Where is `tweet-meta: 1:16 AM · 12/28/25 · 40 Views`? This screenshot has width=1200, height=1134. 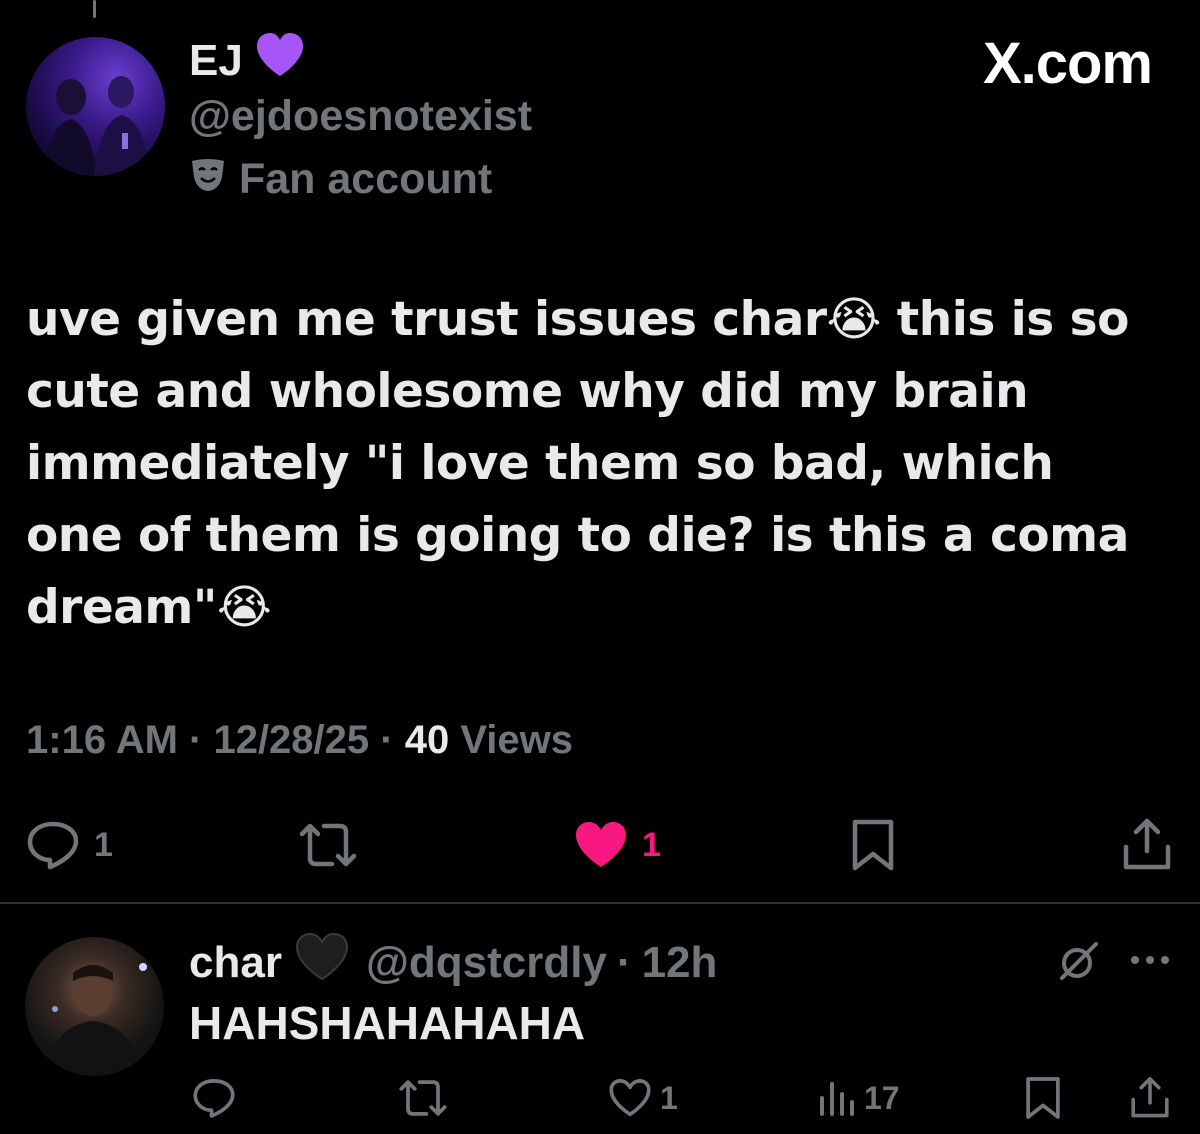 tweet-meta: 1:16 AM · 12/28/25 · 40 Views is located at coordinates (300, 740).